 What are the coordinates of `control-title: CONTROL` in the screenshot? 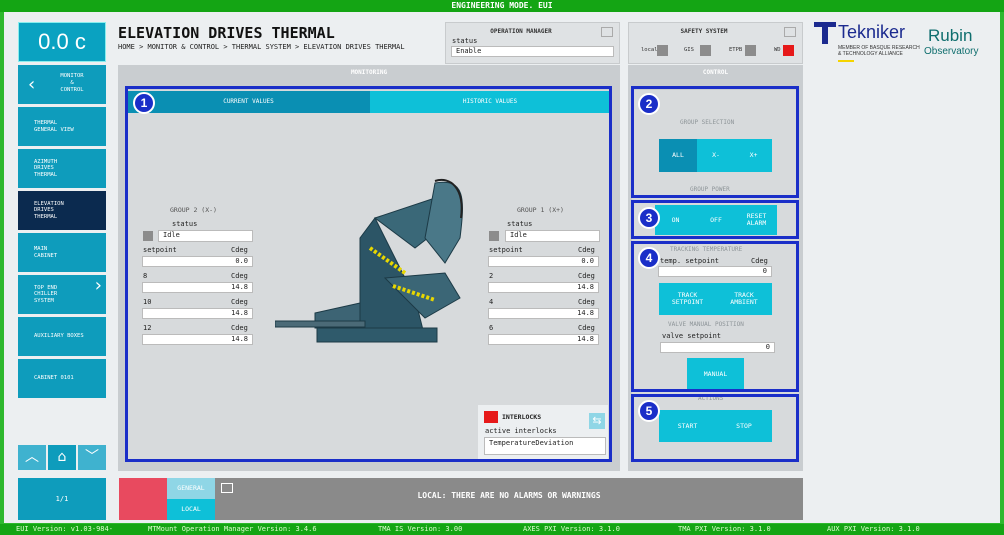 It's located at (715, 72).